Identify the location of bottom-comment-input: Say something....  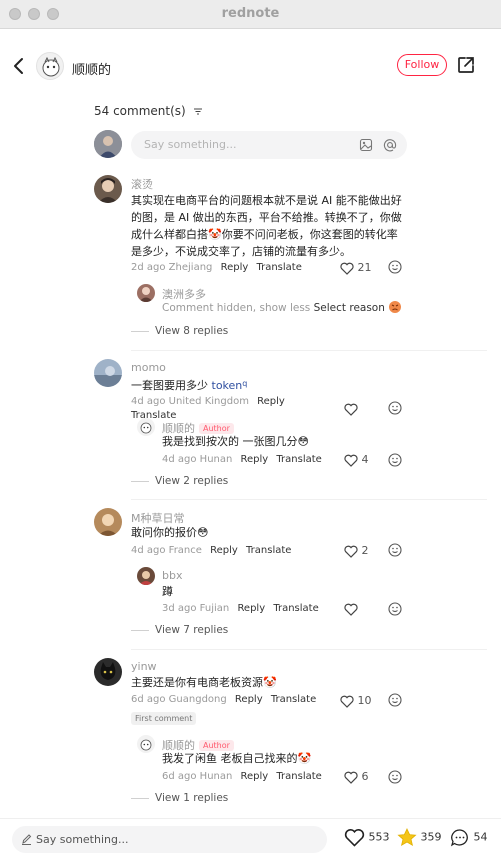
(169, 839).